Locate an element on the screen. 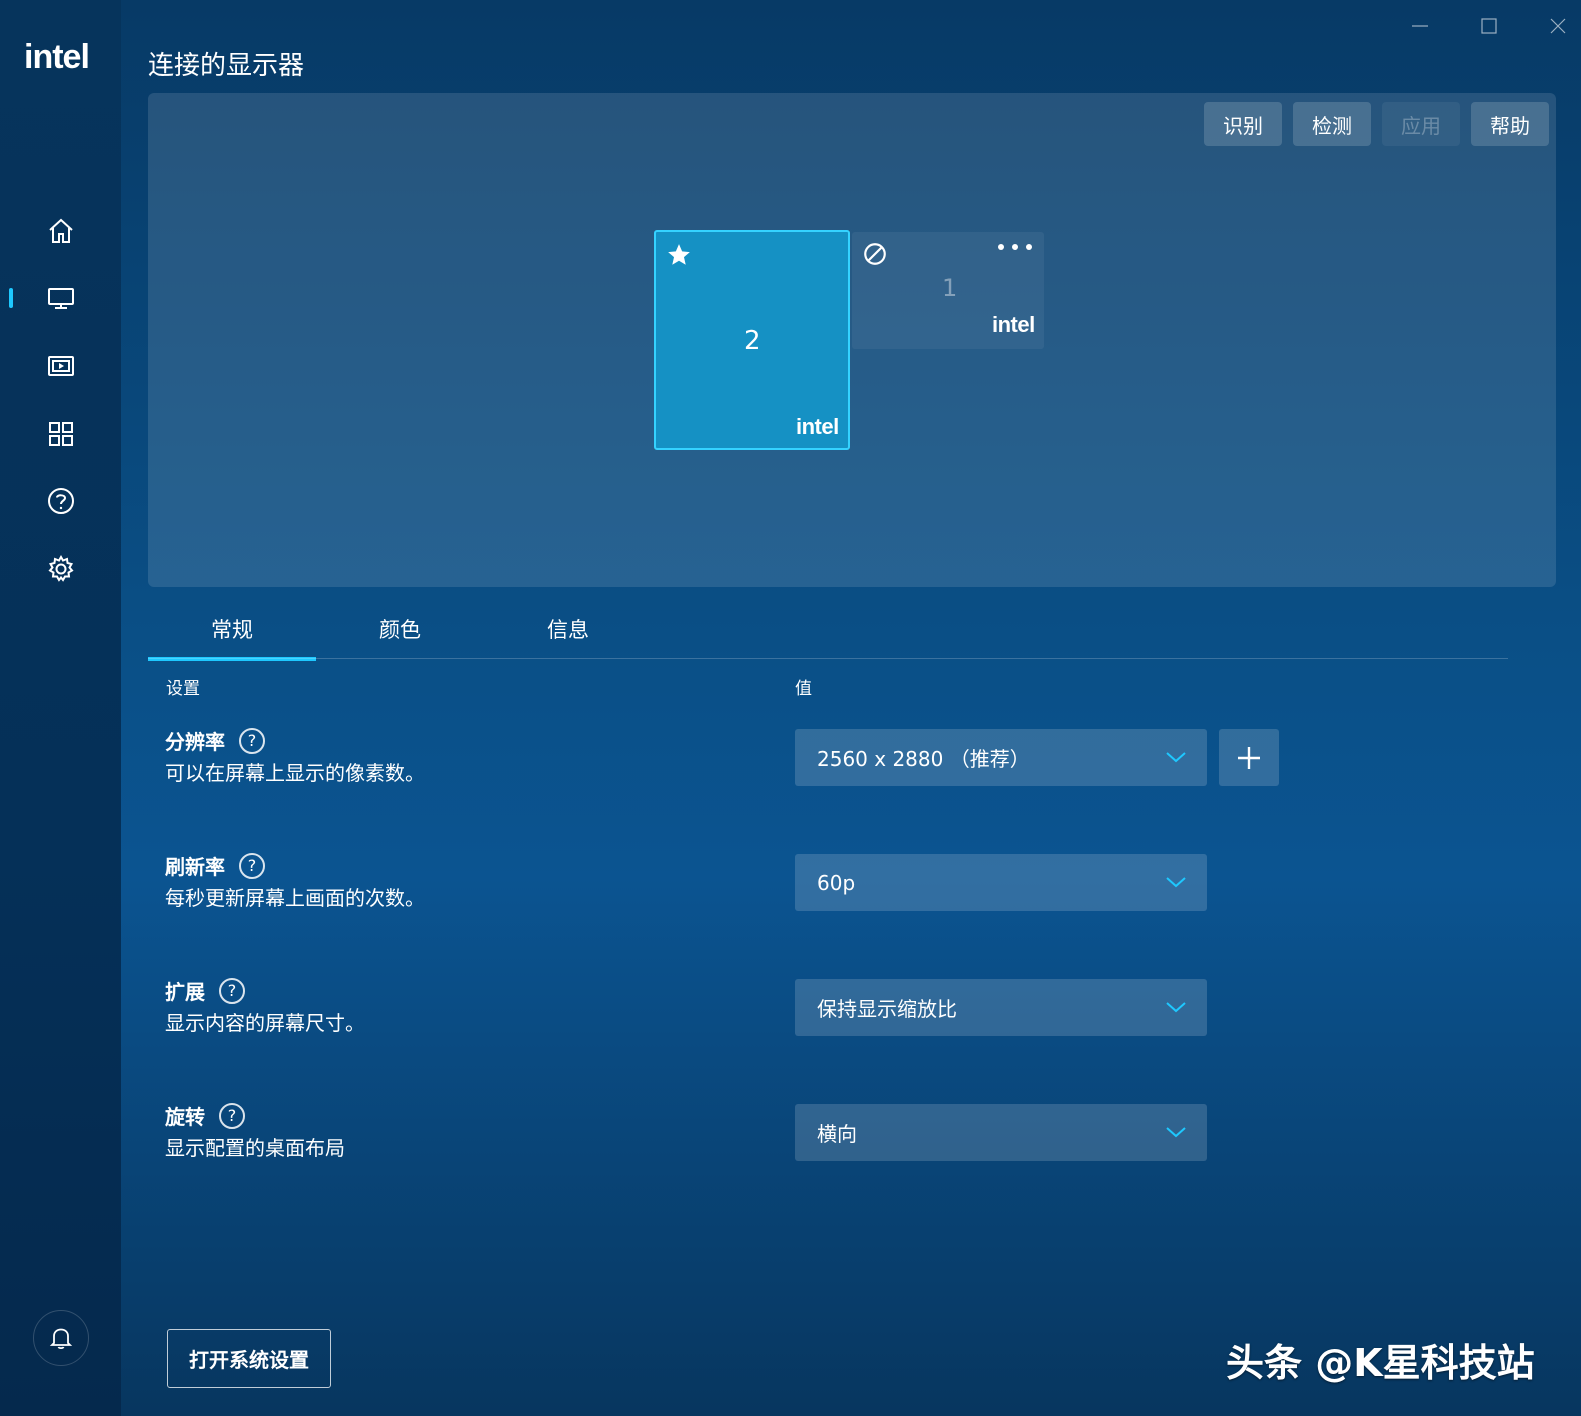 This screenshot has height=1416, width=1581. apps-icon is located at coordinates (61, 434).